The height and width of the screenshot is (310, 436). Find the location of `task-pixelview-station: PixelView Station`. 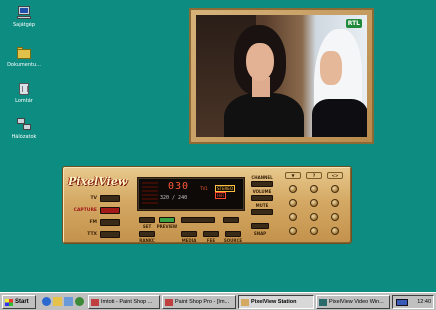

task-pixelview-station: PixelView Station is located at coordinates (276, 302).